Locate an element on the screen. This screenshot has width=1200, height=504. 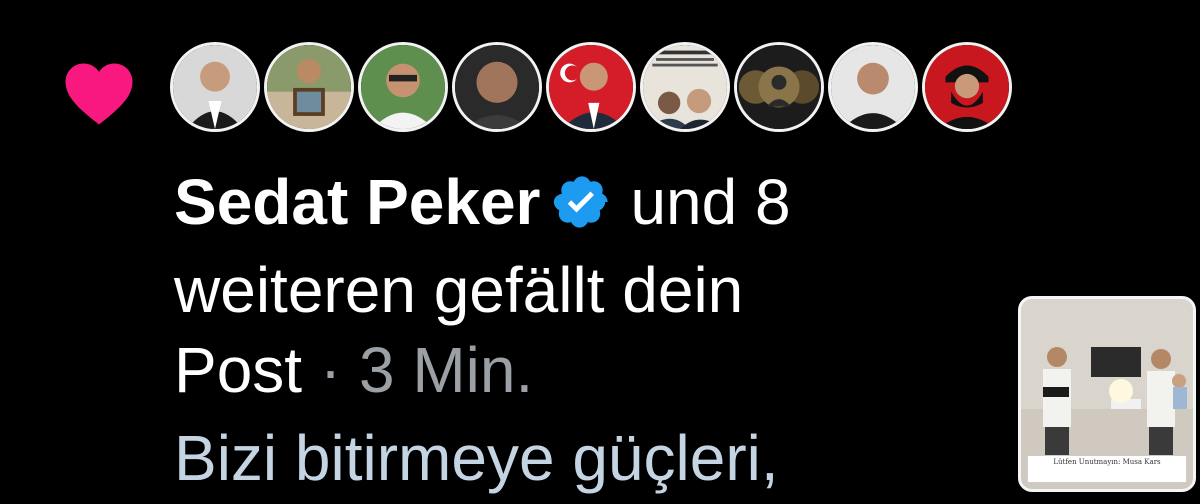
liker-name: Sedat Peker is located at coordinates (357, 202).